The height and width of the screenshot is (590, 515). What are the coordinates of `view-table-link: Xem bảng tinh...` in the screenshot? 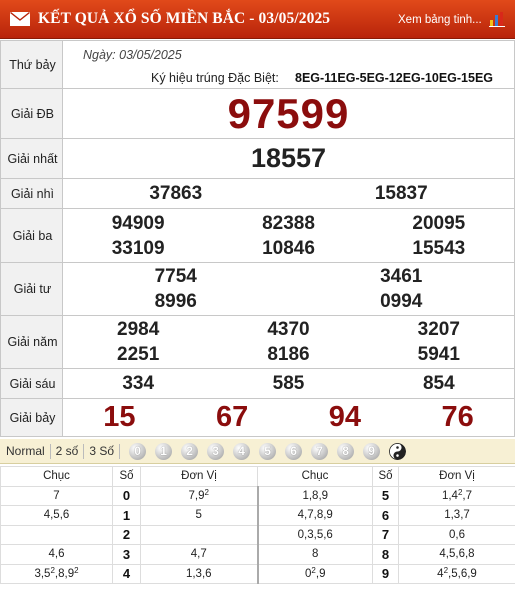 It's located at (440, 20).